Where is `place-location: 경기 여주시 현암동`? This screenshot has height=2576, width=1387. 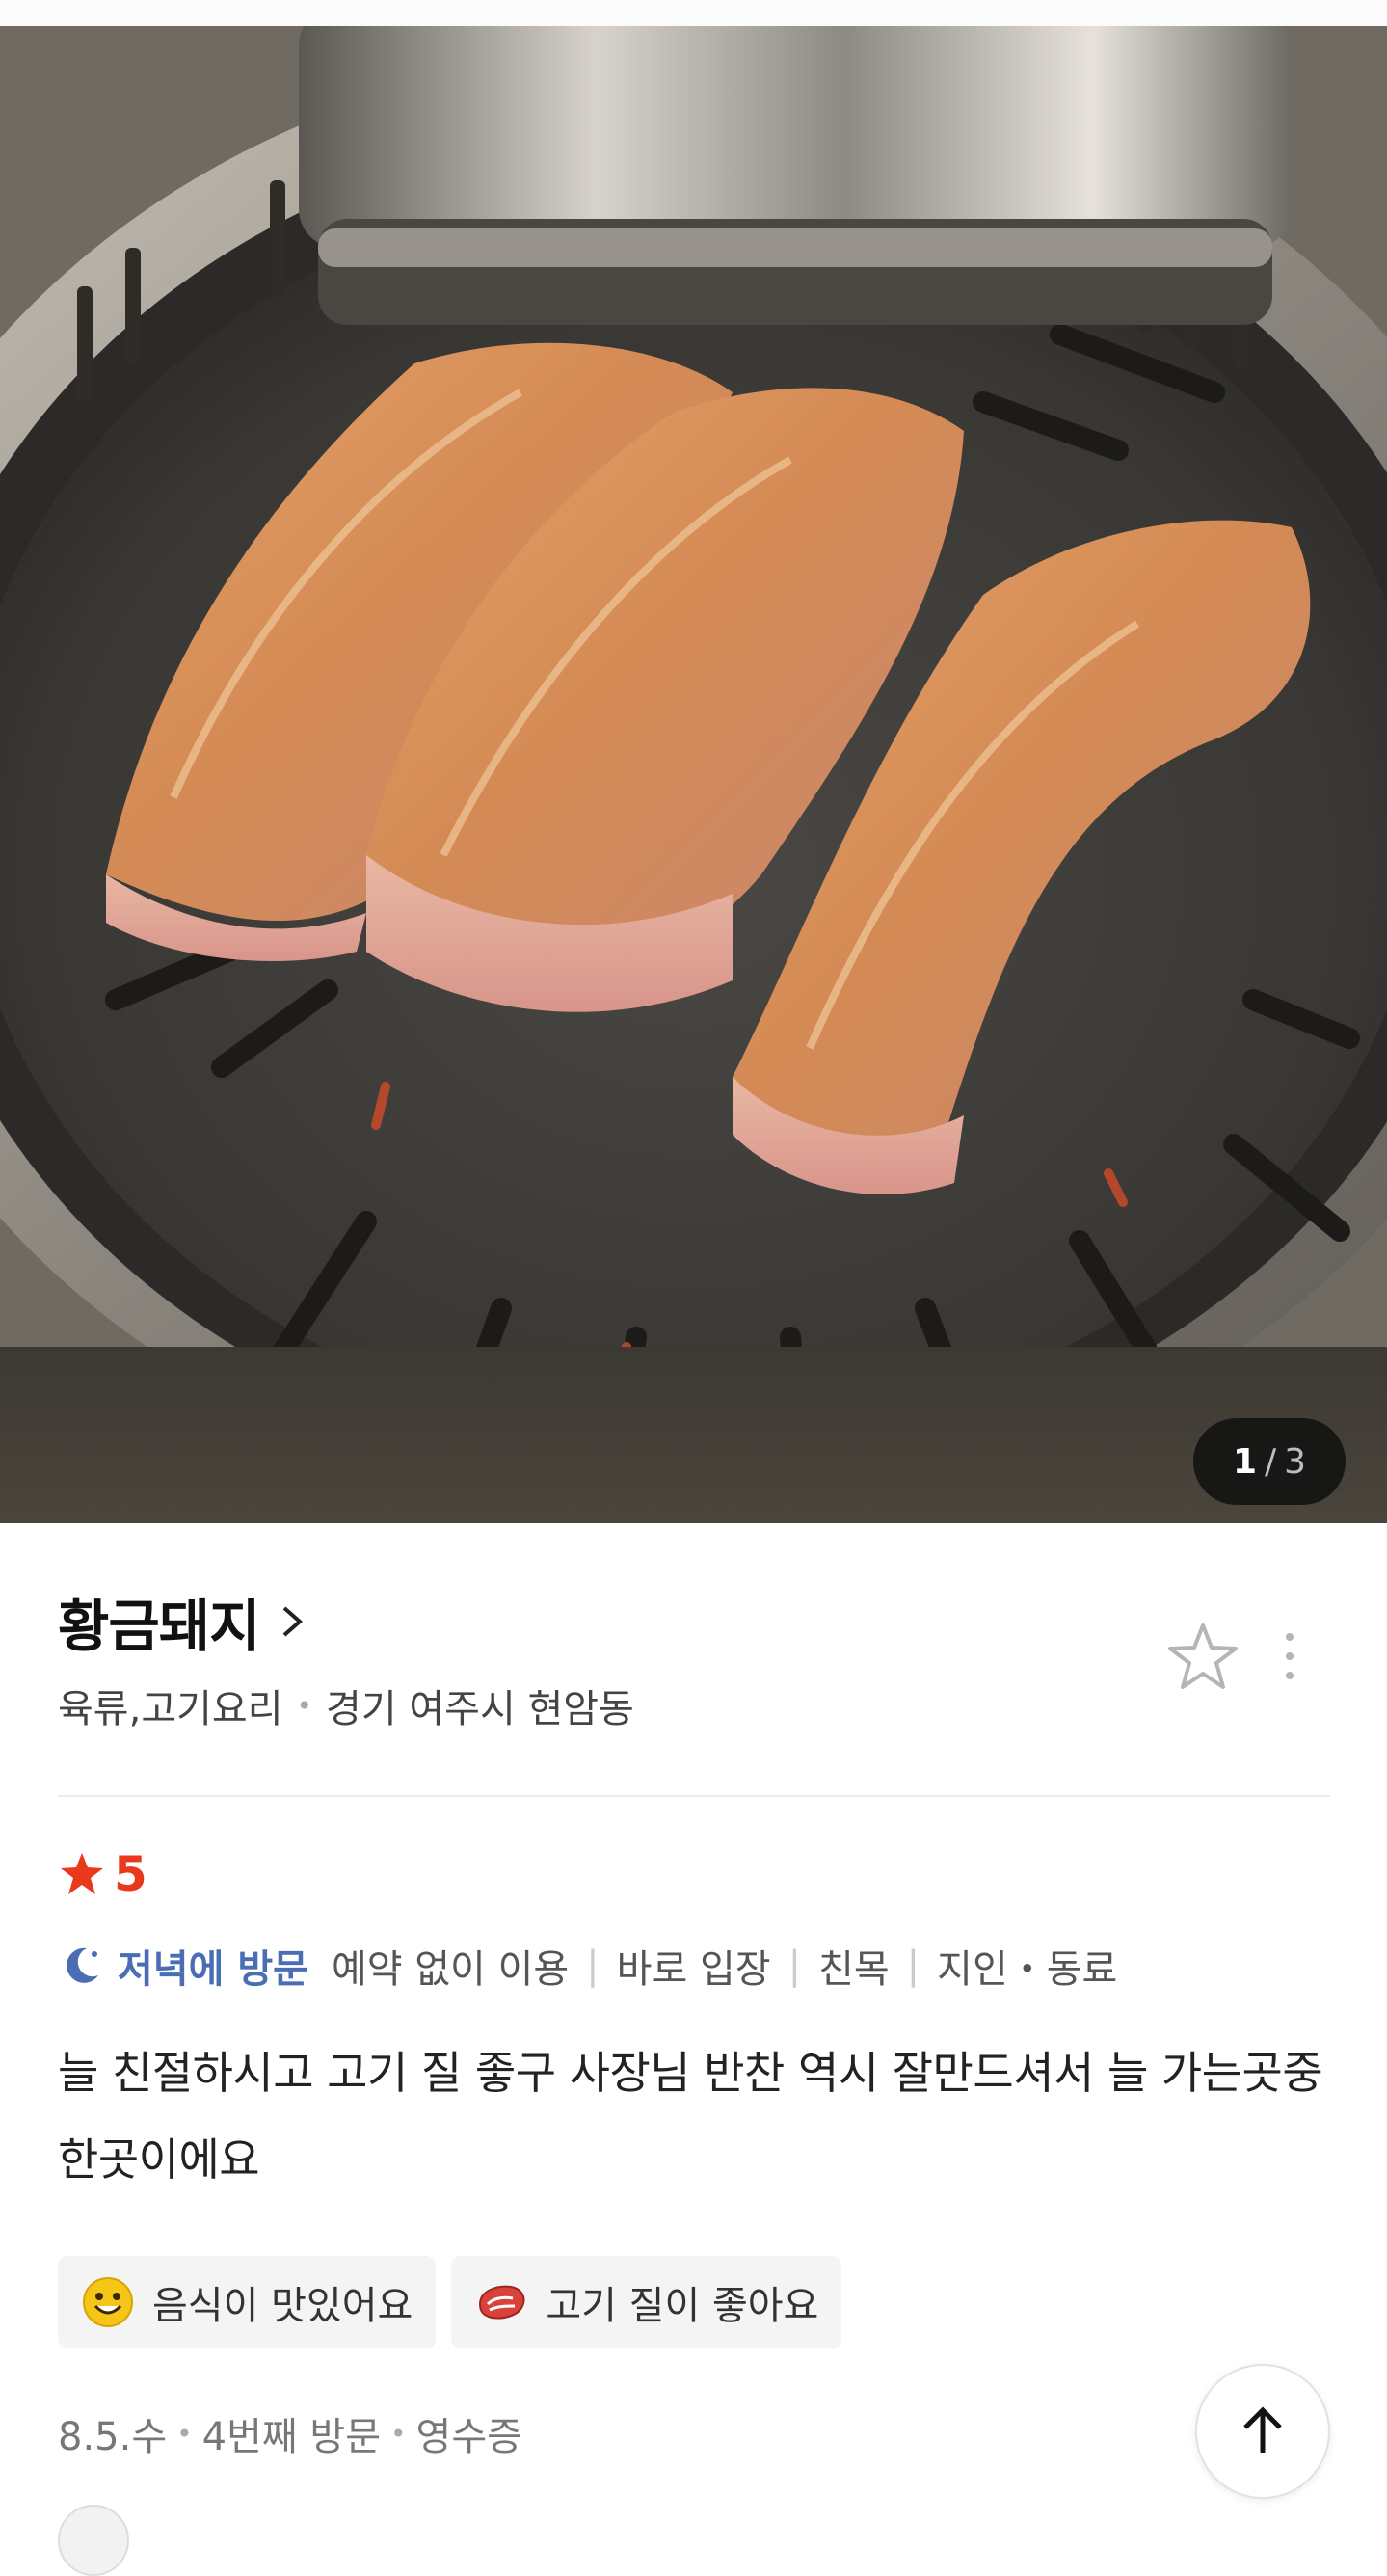 place-location: 경기 여주시 현암동 is located at coordinates (480, 1709).